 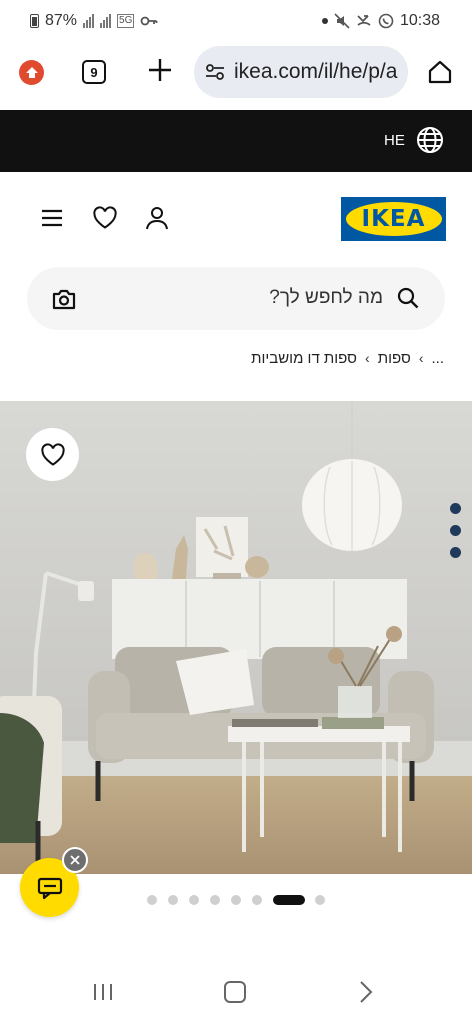 What do you see at coordinates (31, 72) in the screenshot?
I see `upgrade-icon` at bounding box center [31, 72].